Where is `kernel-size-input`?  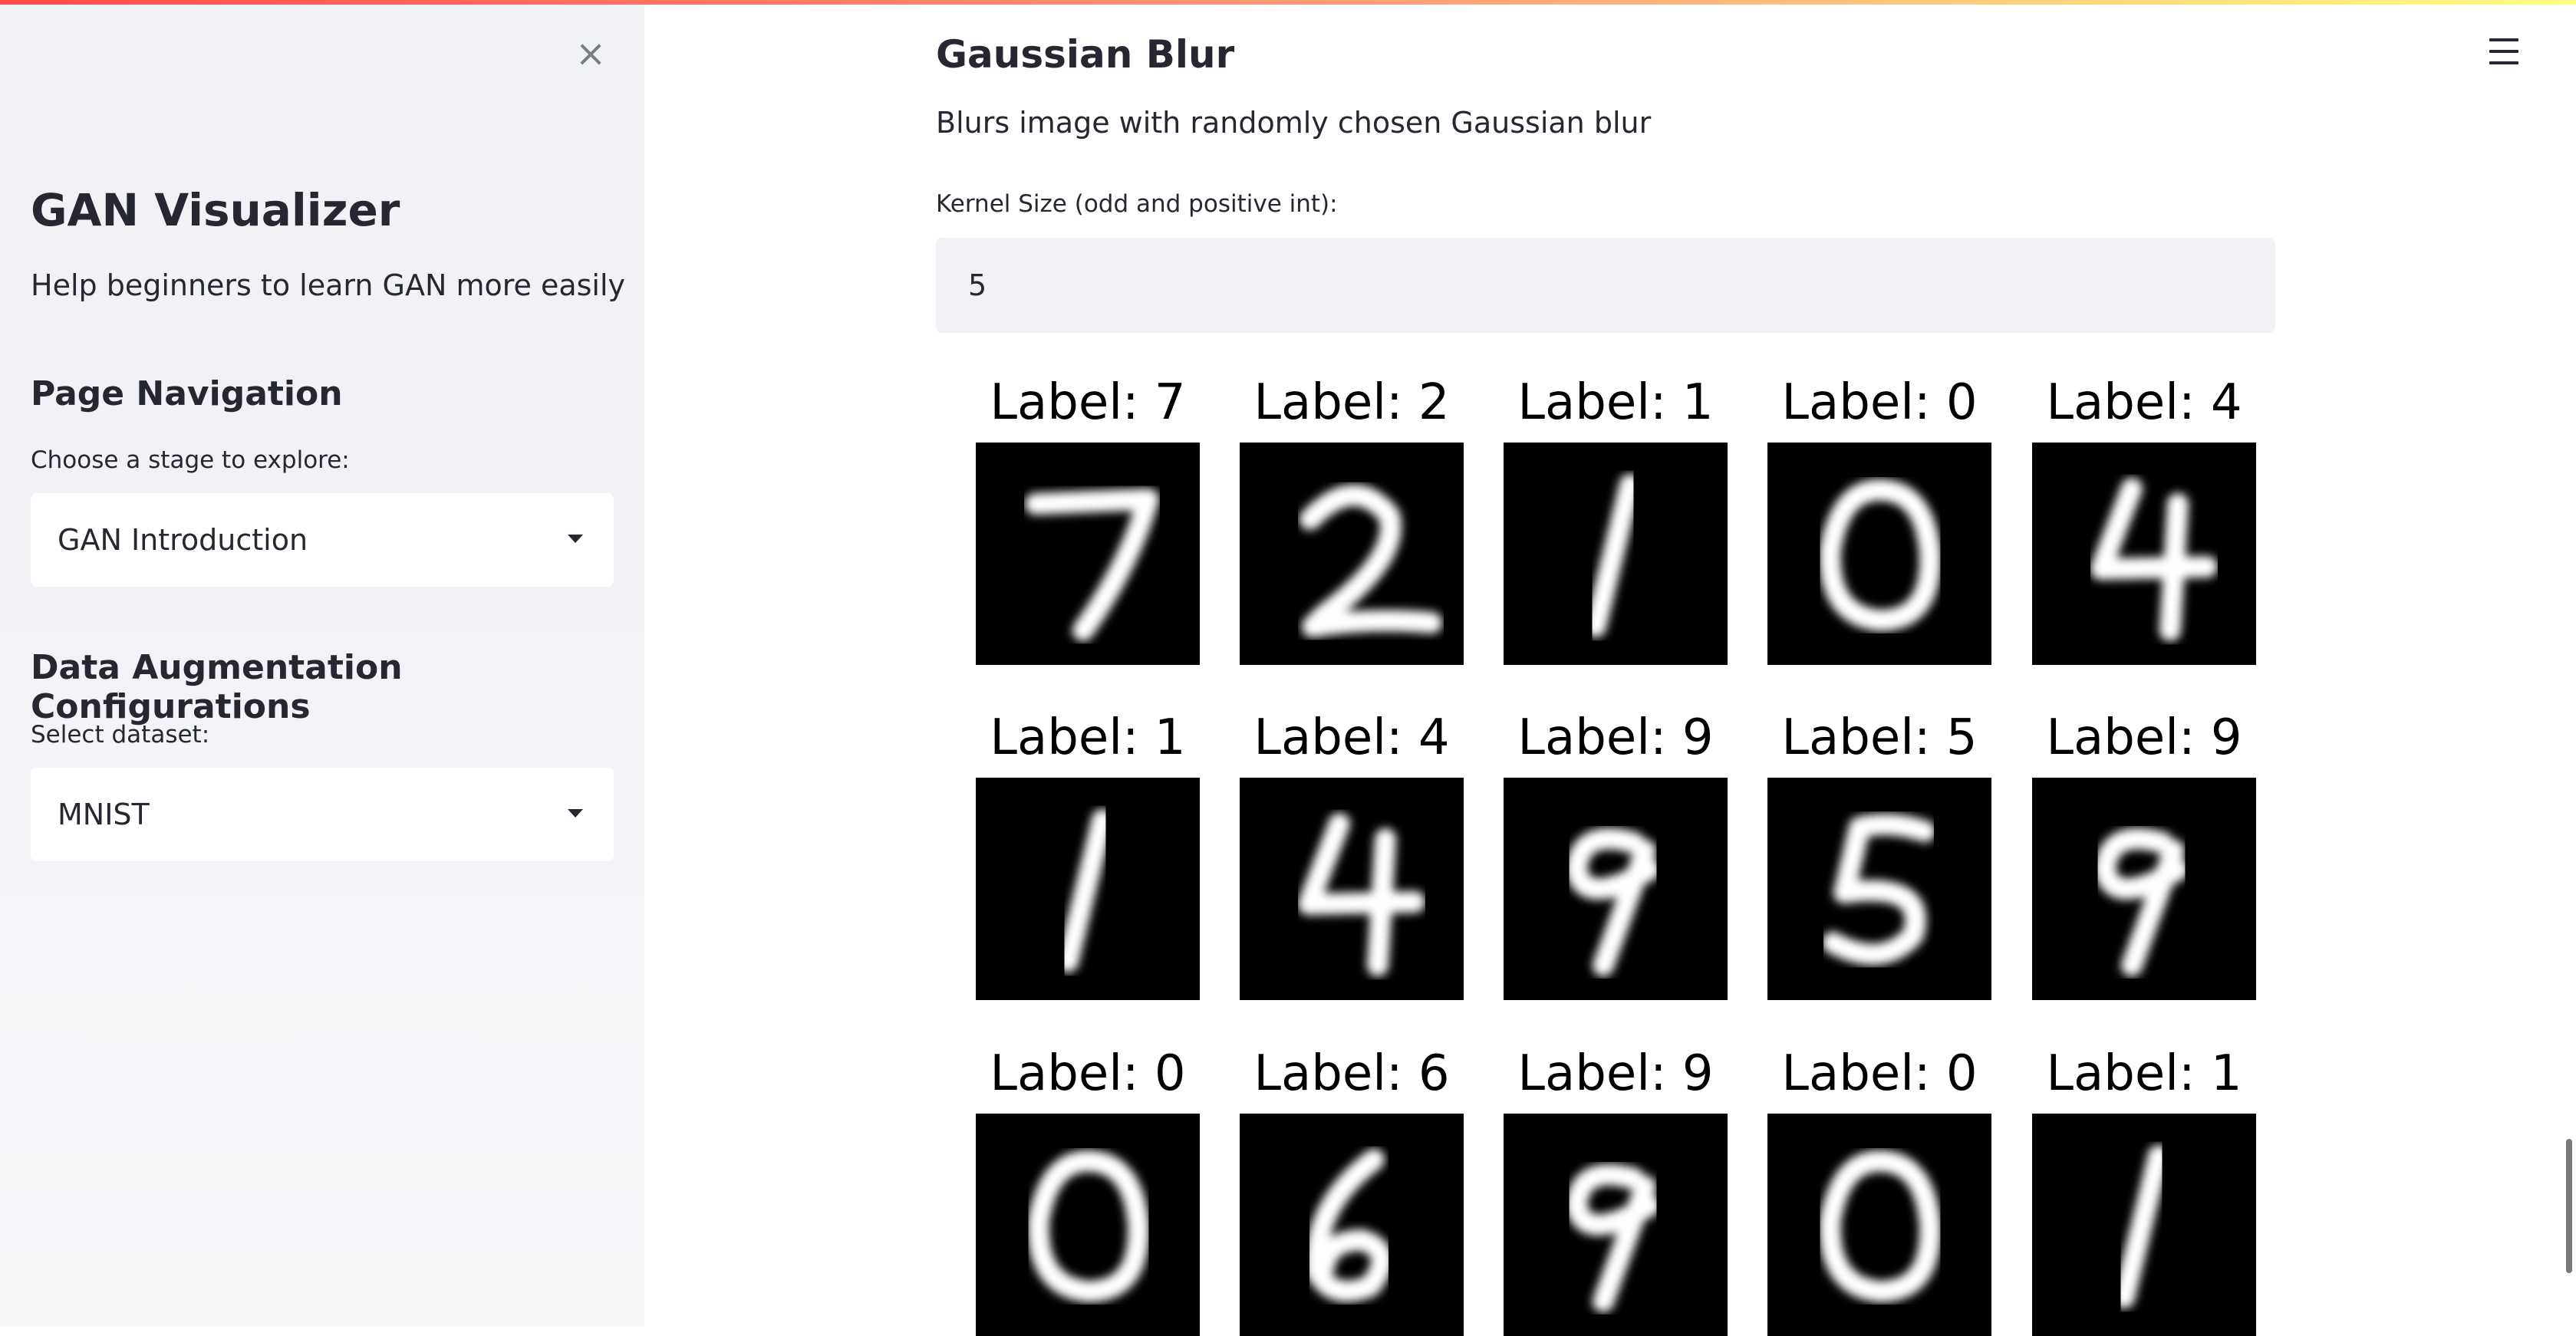
kernel-size-input is located at coordinates (1605, 285).